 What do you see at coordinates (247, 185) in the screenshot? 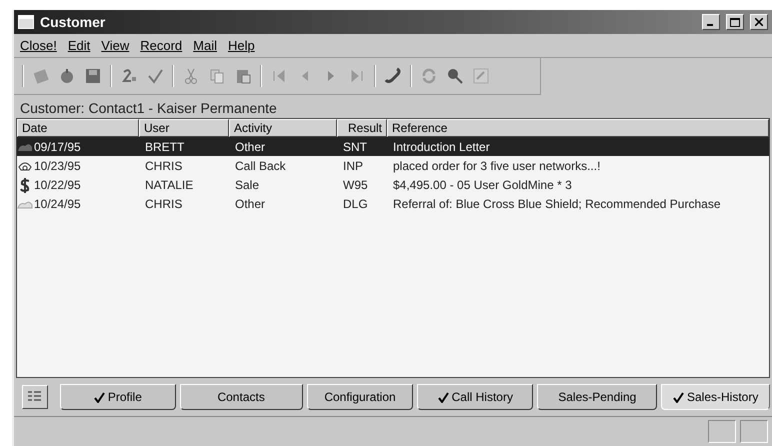
I see `activity-cell-text: Sale` at bounding box center [247, 185].